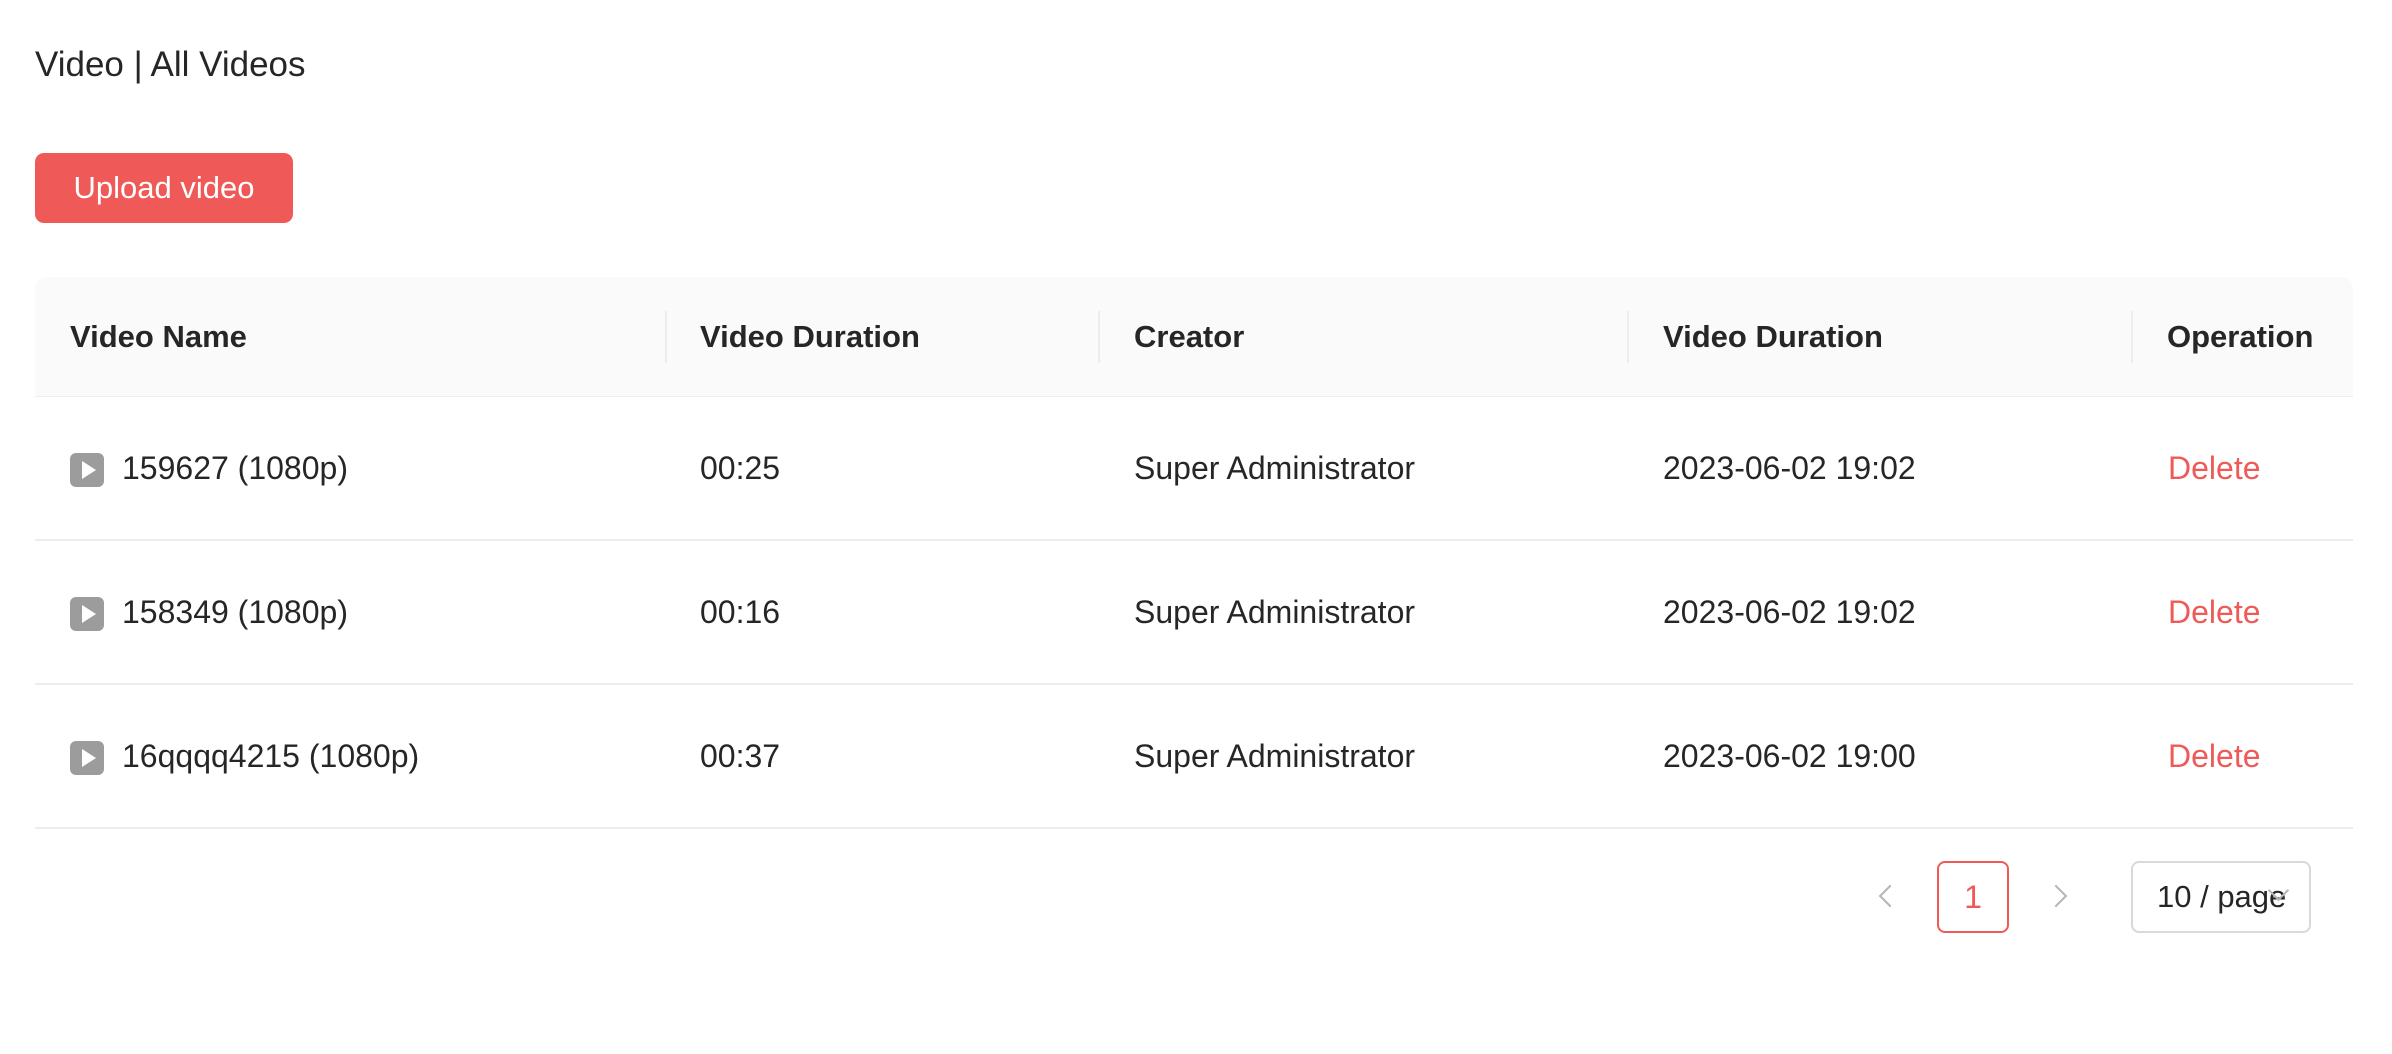 This screenshot has height=1054, width=2392. I want to click on chevron-right-icon, so click(2056, 896).